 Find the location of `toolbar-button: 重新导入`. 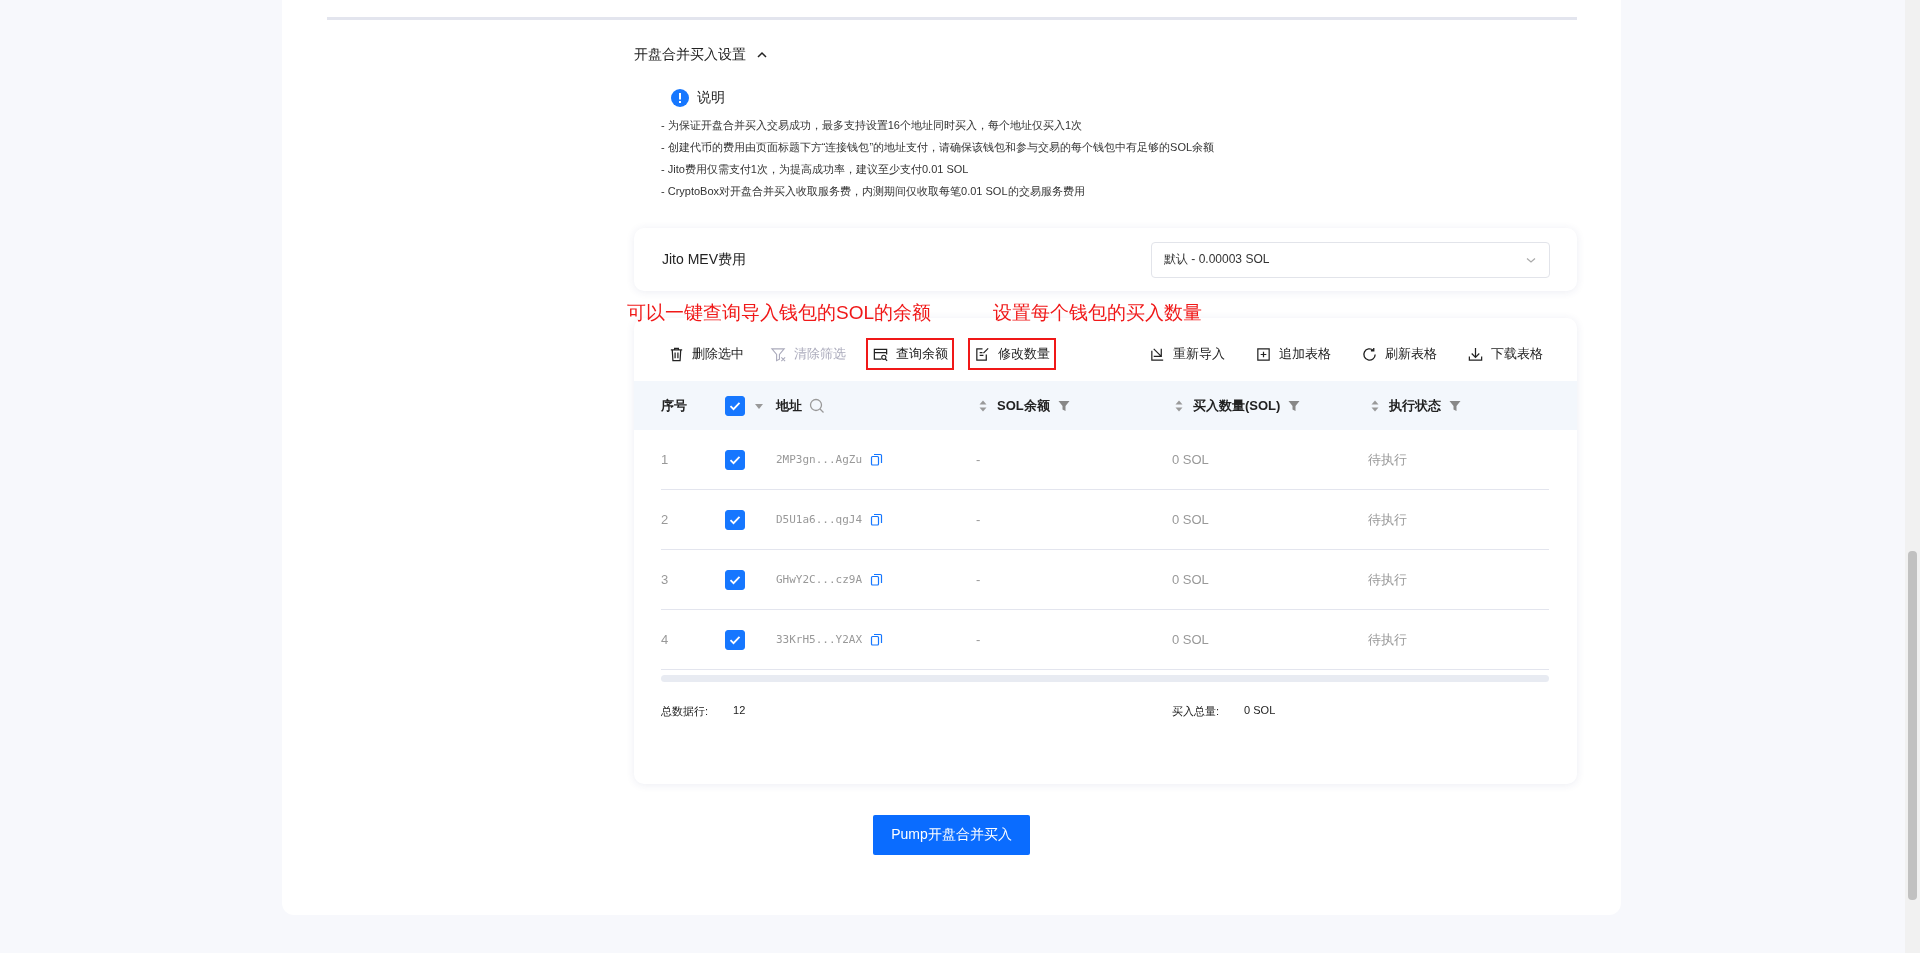

toolbar-button: 重新导入 is located at coordinates (1187, 354).